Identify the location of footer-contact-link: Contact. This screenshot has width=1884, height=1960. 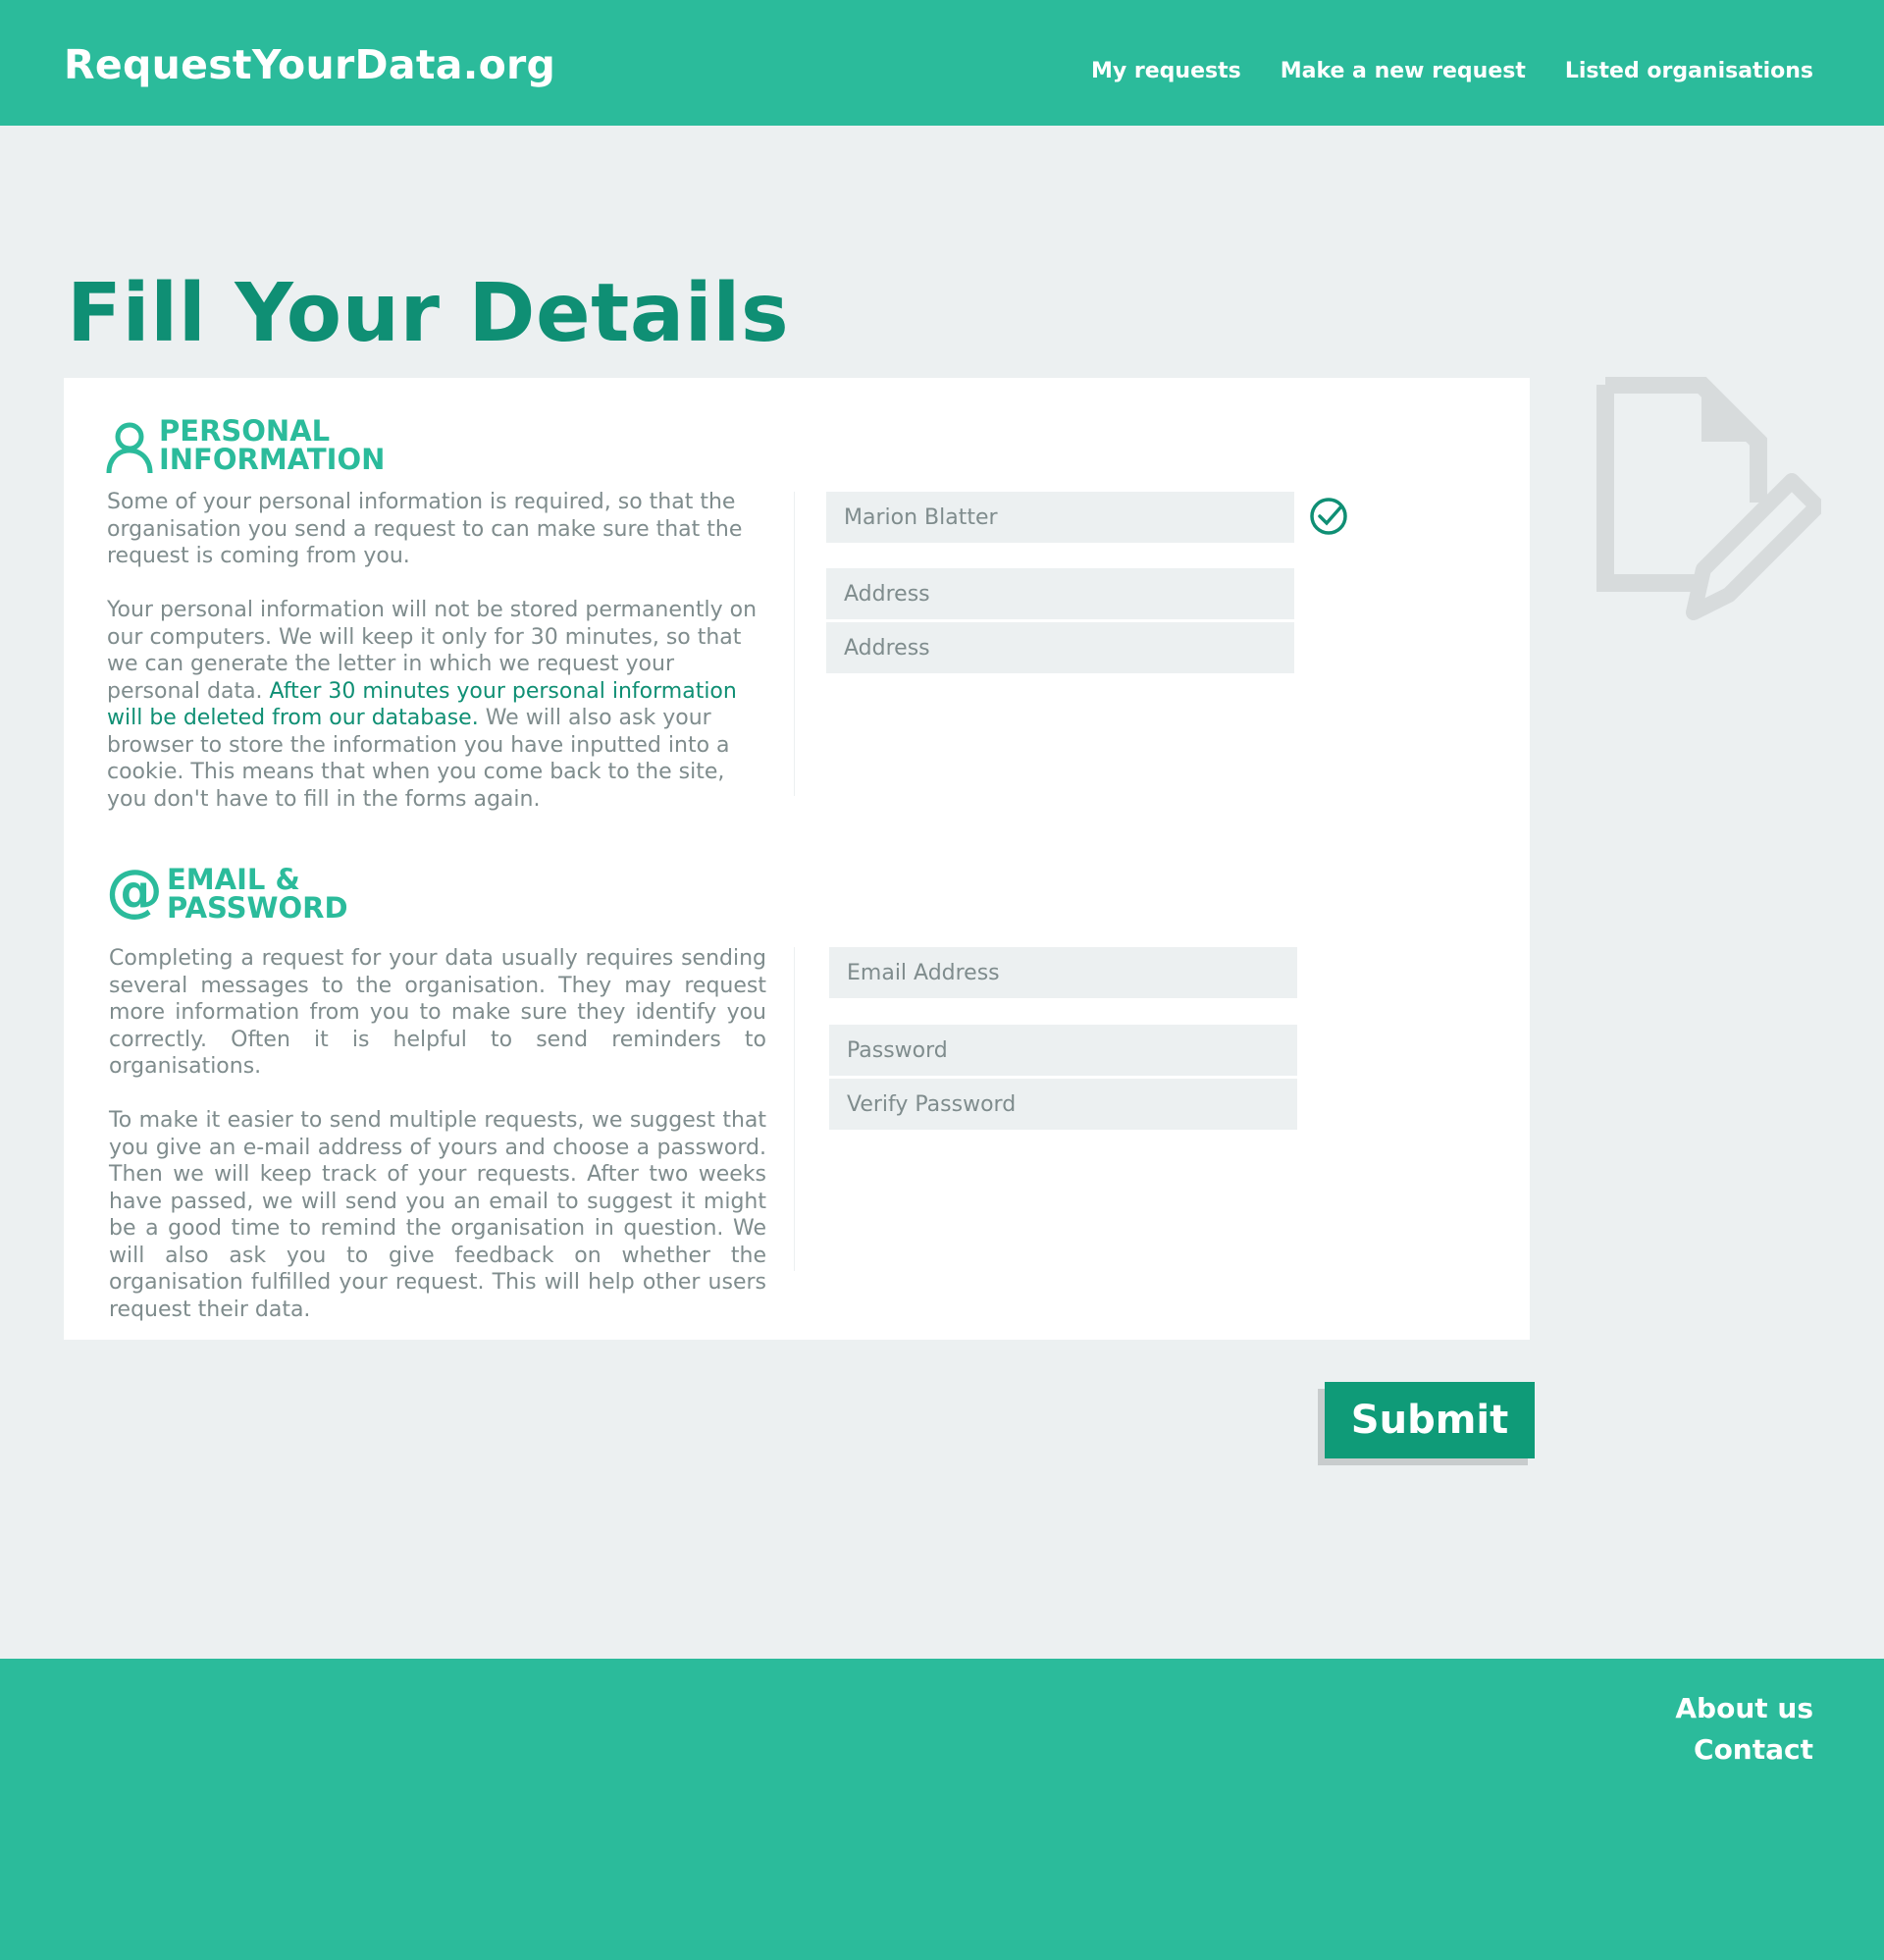
(1744, 1750).